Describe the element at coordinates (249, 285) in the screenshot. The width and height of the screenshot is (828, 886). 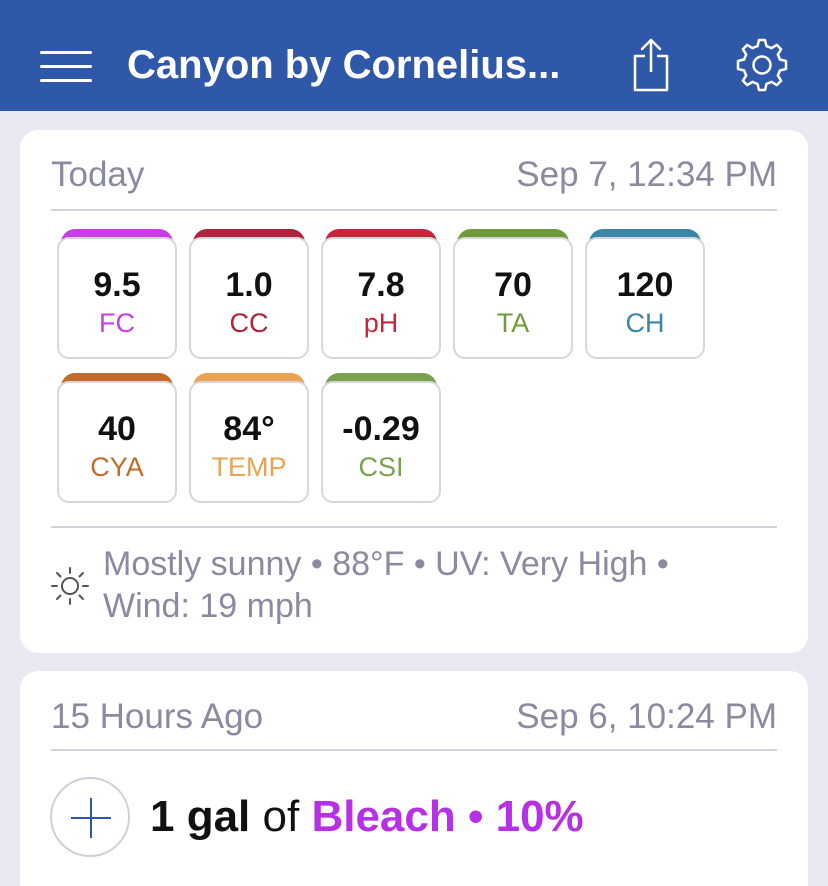
I see `reading-value: 1.0` at that location.